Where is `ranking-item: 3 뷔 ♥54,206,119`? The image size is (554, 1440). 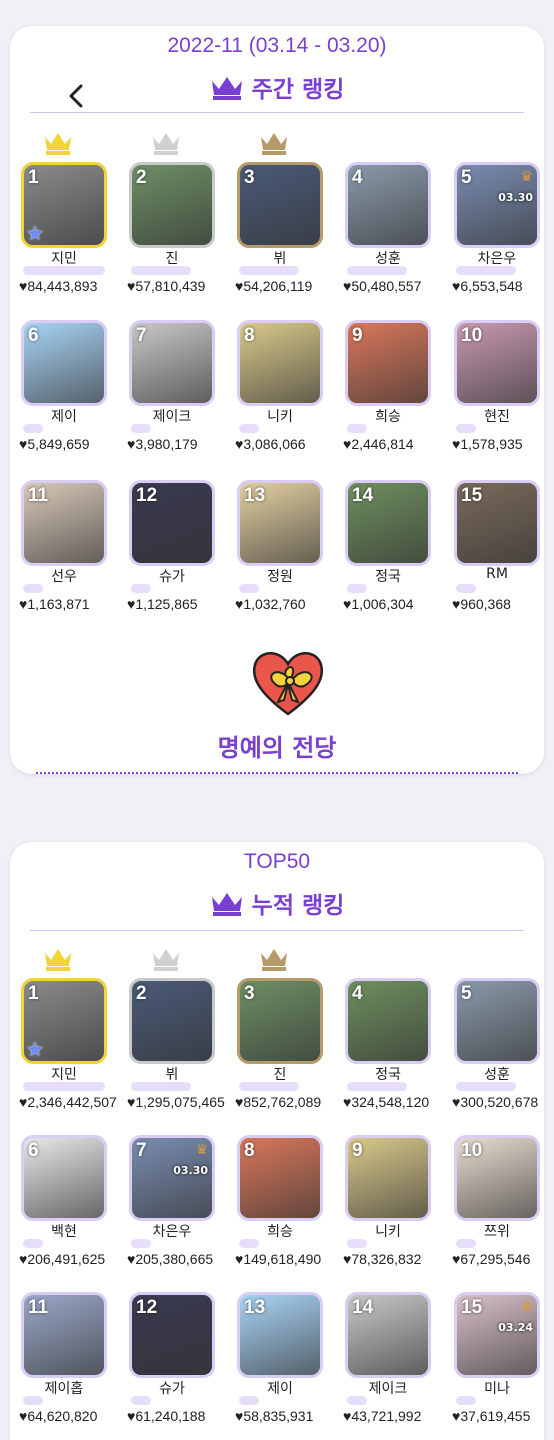
ranking-item: 3 뷔 ♥54,206,119 is located at coordinates (282, 222).